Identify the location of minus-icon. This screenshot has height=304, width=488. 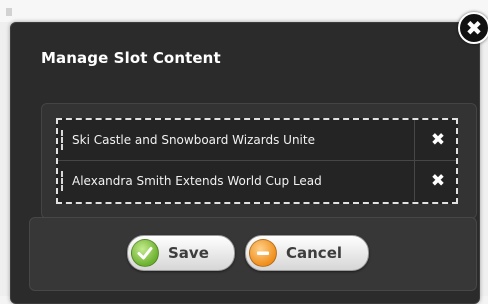
(263, 253).